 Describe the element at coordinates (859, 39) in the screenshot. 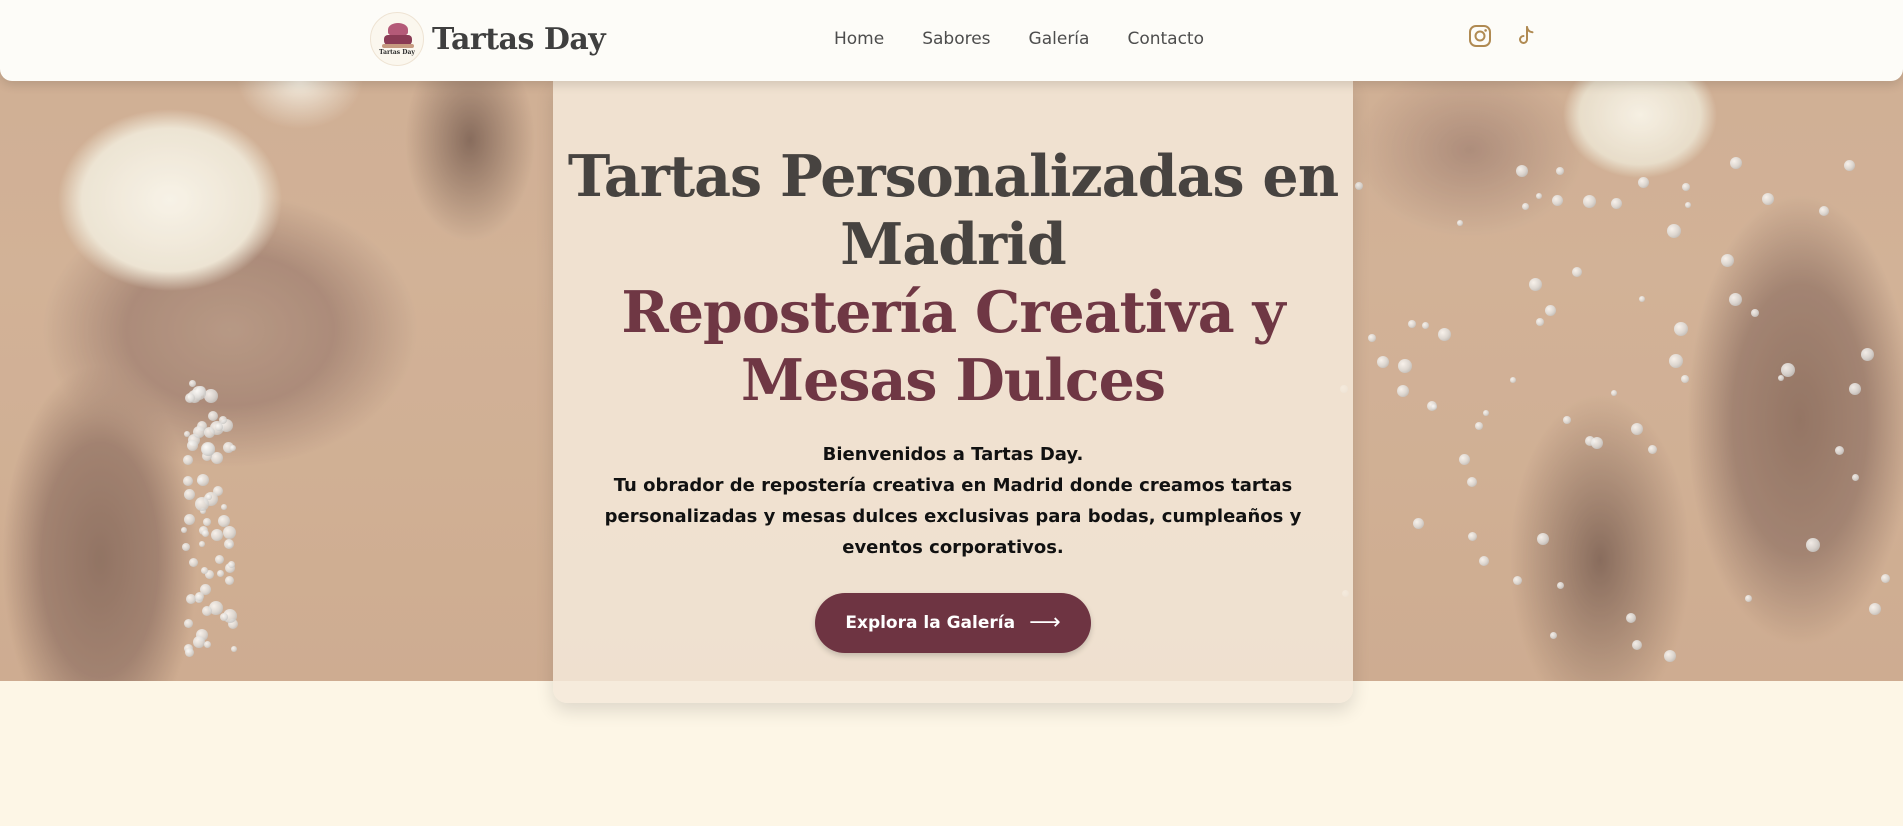

I see `nav-item-home: Home` at that location.